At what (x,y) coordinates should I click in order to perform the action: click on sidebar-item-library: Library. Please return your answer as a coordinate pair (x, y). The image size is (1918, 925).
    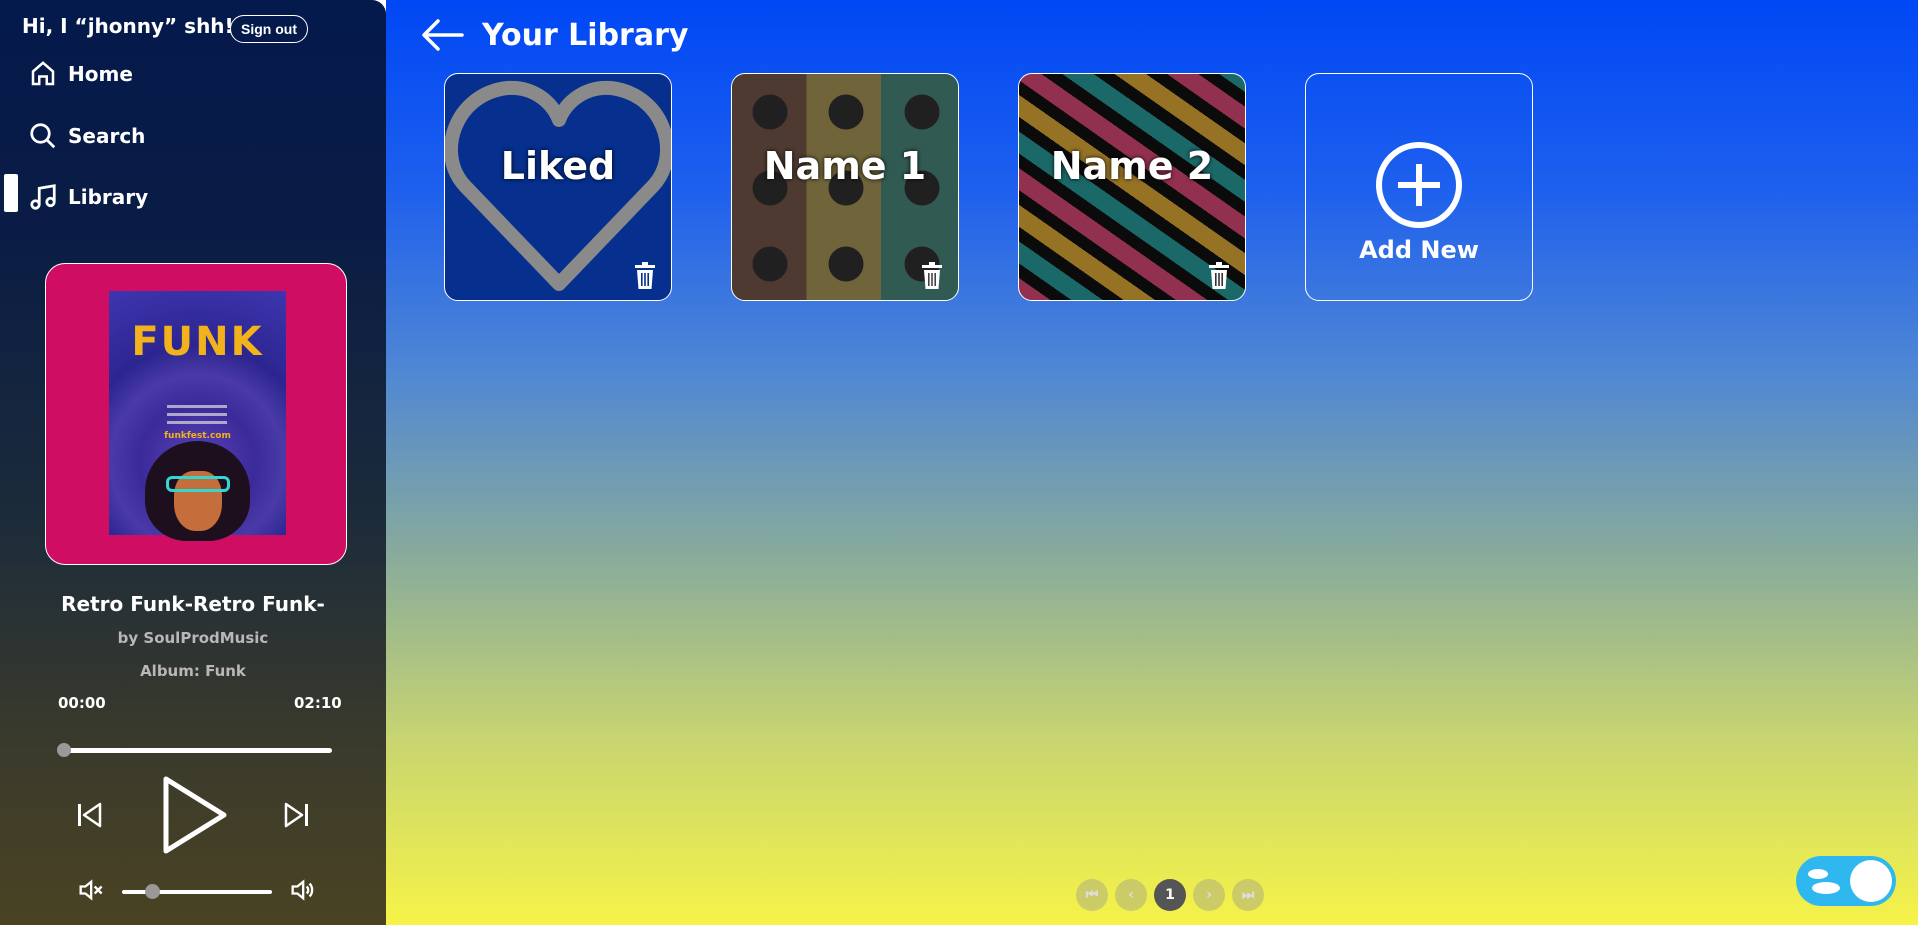
    Looking at the image, I should click on (88, 197).